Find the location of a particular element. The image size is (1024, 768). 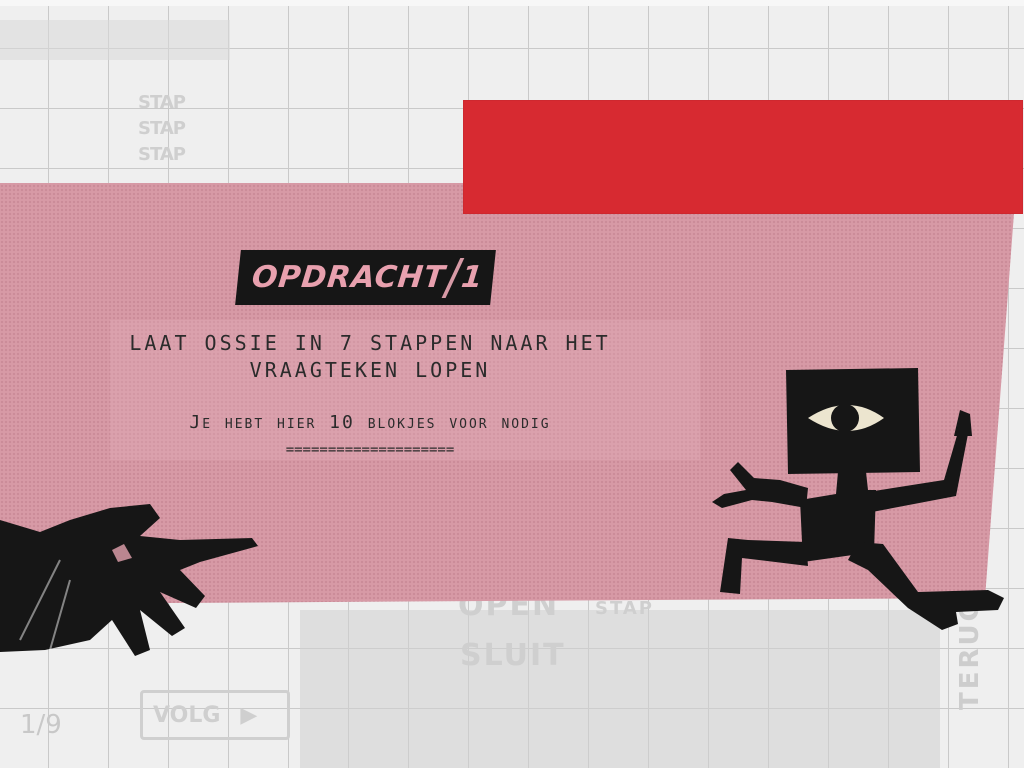

faded-stap-list: STAP STAP STAP is located at coordinates (163, 129).